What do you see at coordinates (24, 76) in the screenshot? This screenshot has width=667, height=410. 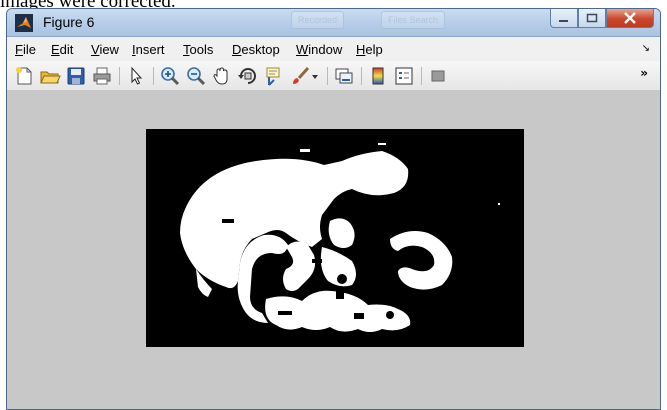 I see `new-figure-icon` at bounding box center [24, 76].